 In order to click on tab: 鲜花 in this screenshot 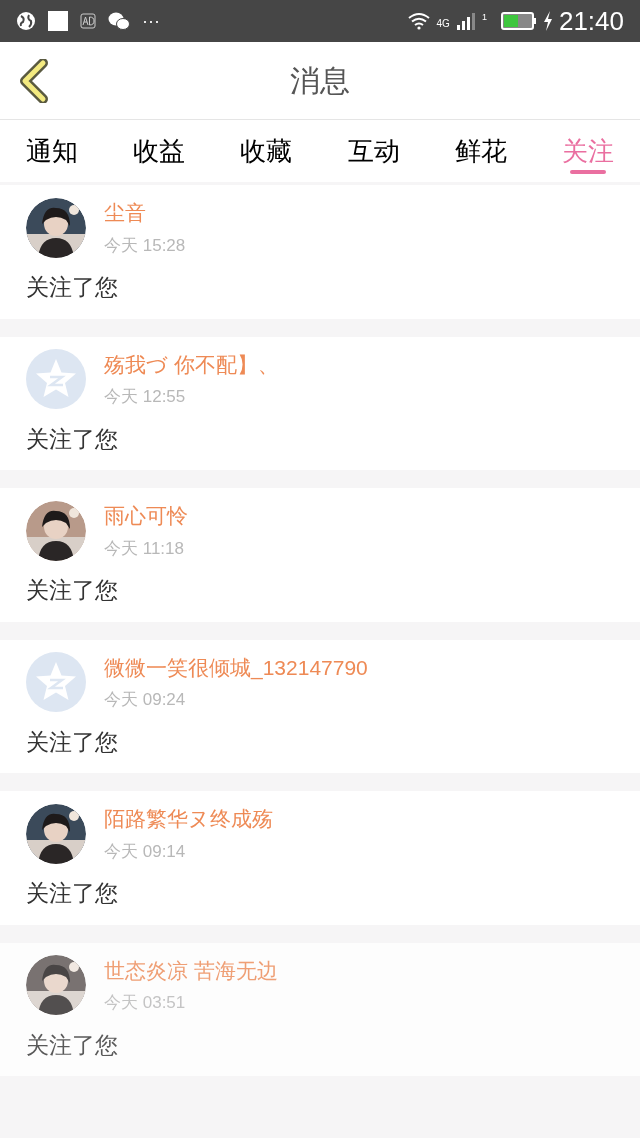, I will do `click(480, 151)`.